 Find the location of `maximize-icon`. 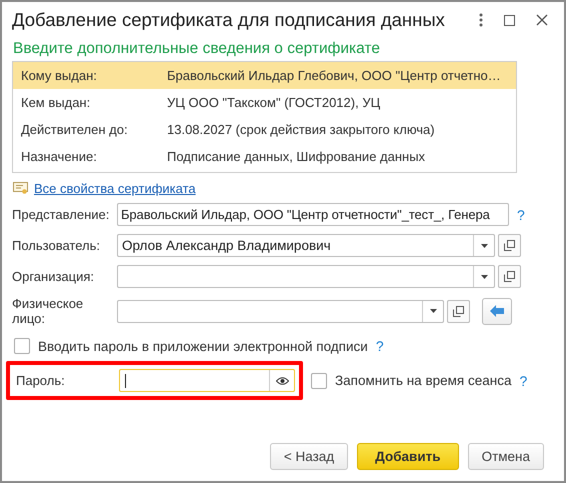

maximize-icon is located at coordinates (509, 20).